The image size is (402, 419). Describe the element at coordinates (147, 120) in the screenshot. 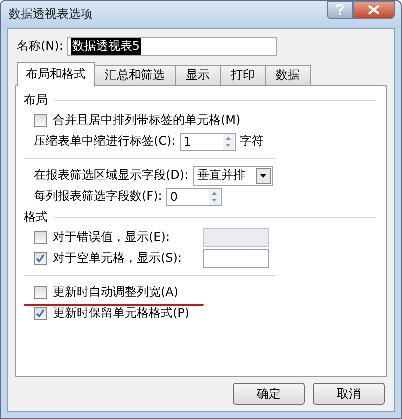

I see `checkbox-label: 合并且居中排列带标签的单元格(M)` at that location.